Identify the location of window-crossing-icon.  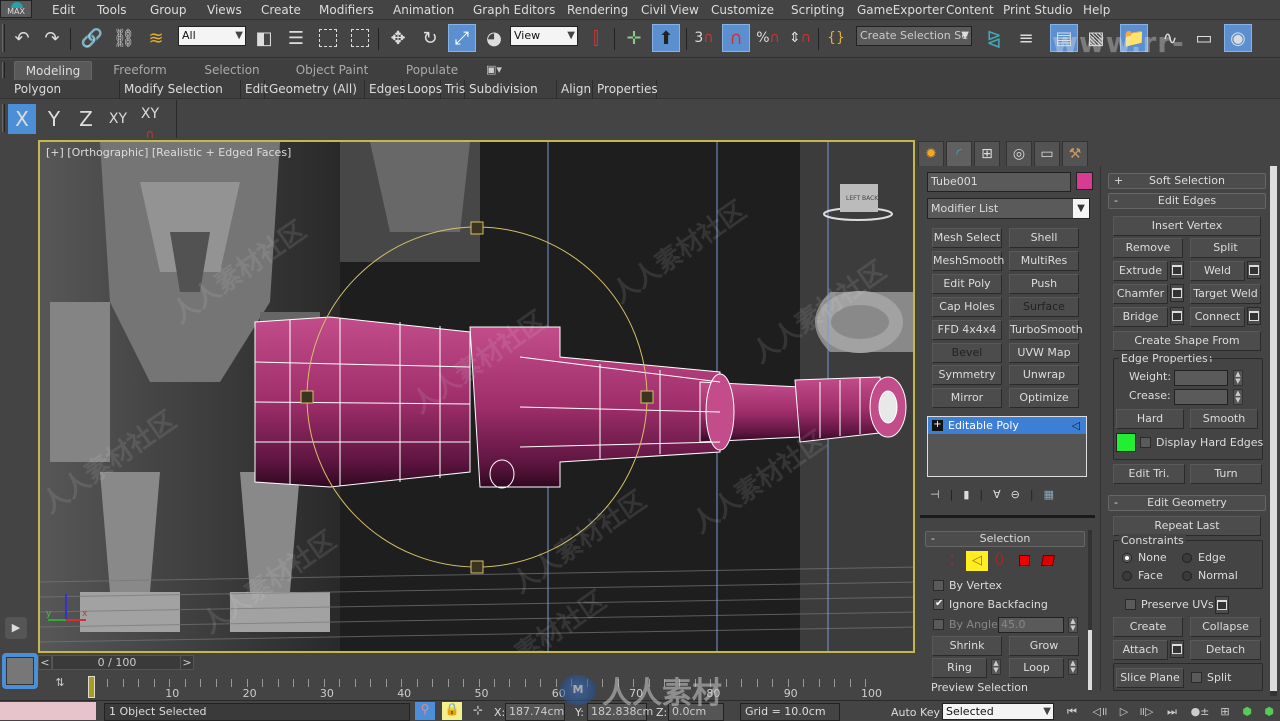
(360, 38).